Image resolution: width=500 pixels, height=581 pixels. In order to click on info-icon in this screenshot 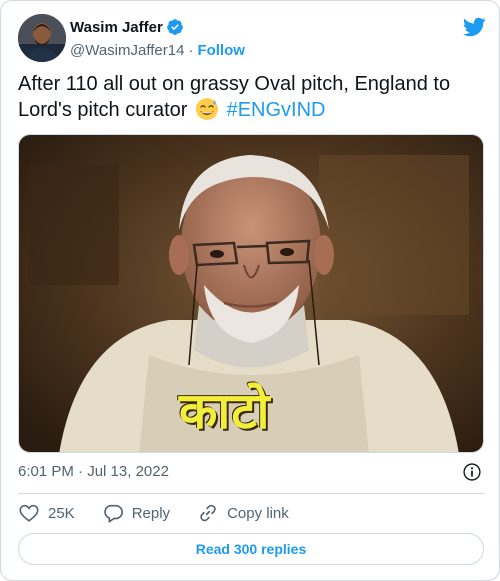, I will do `click(472, 472)`.